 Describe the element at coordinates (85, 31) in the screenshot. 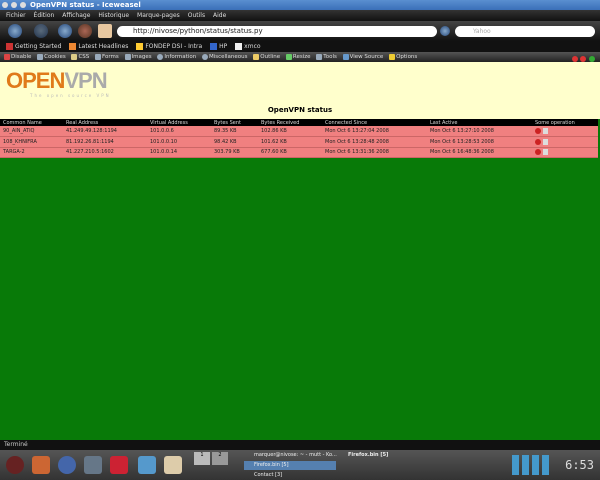

I see `stop-icon` at that location.